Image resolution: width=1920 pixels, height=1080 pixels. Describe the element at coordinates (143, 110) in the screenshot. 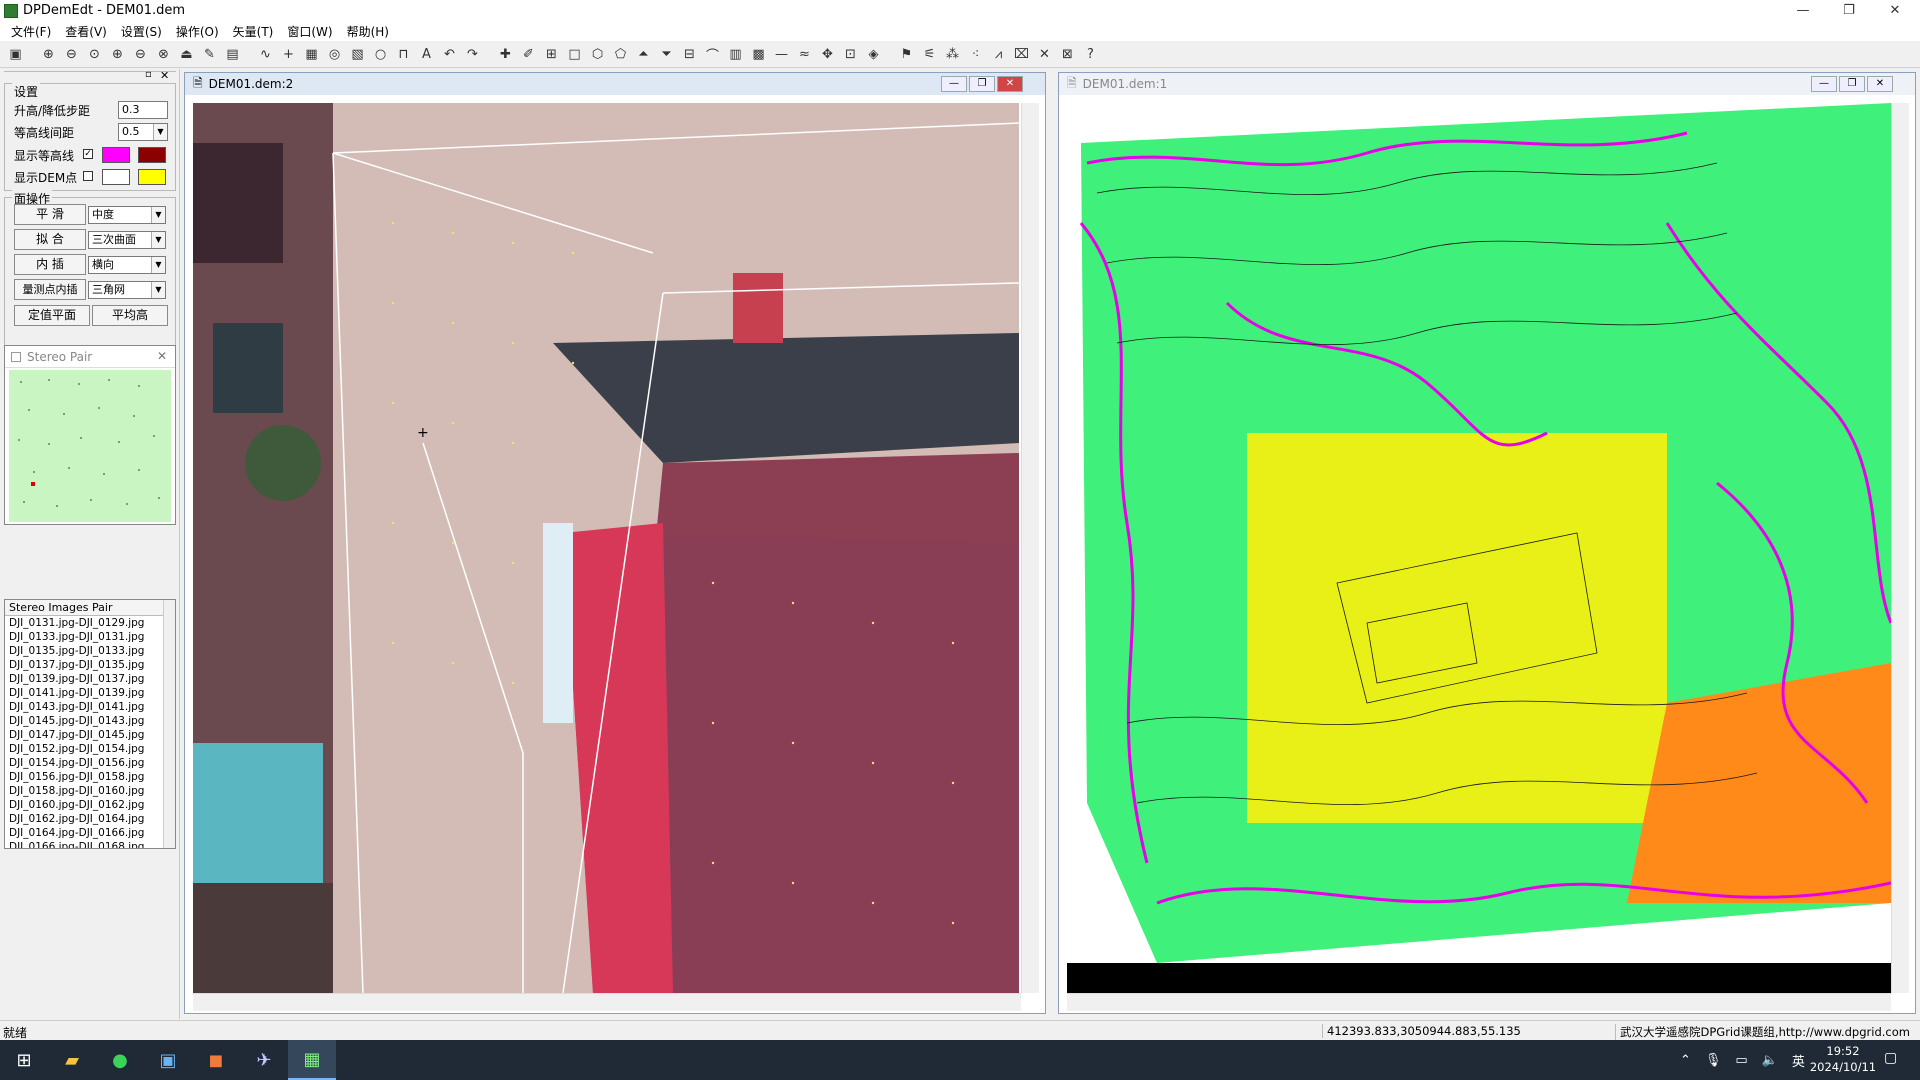

I see `step-input: 0.3` at that location.